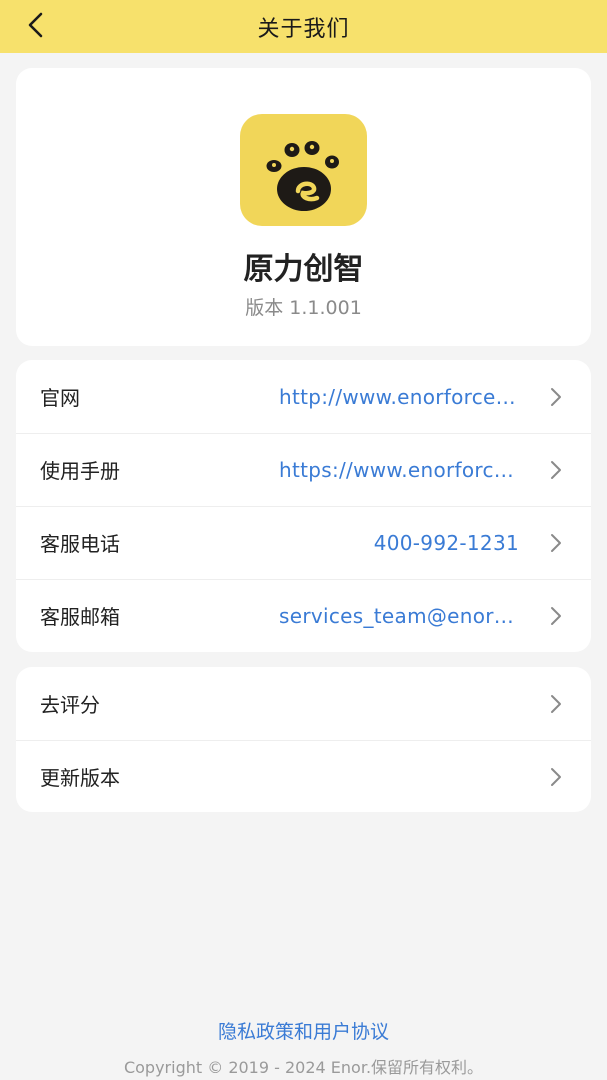  I want to click on app-logo, so click(303, 170).